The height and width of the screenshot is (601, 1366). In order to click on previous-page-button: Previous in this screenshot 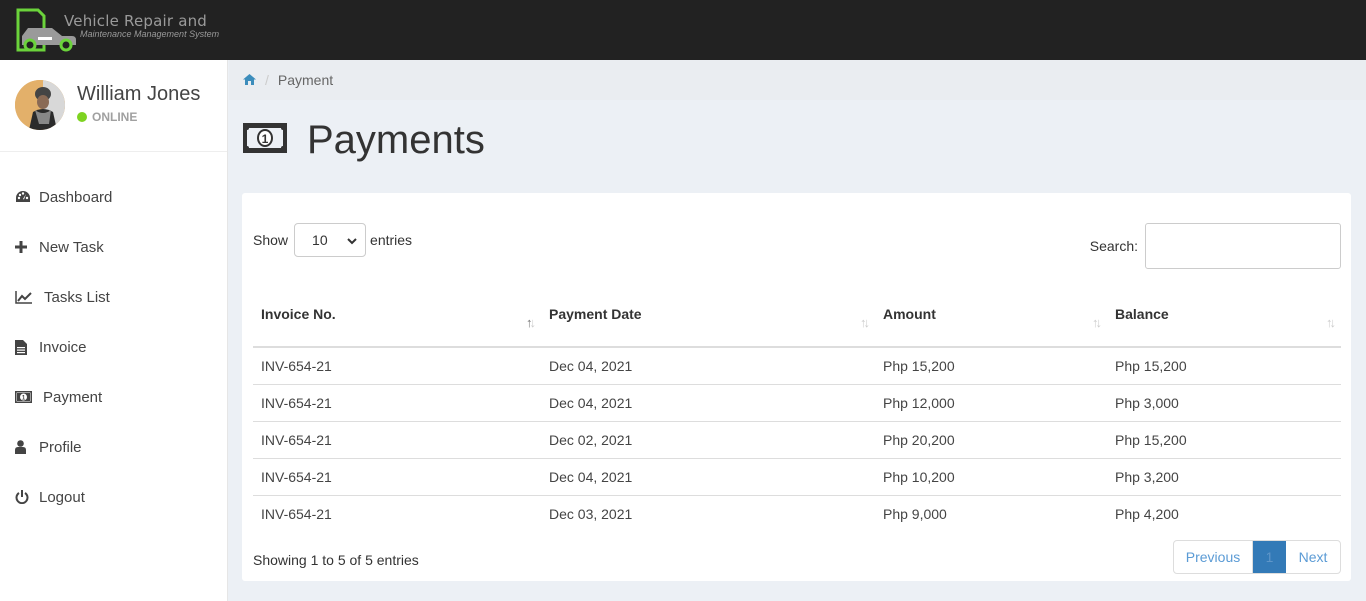, I will do `click(1213, 557)`.